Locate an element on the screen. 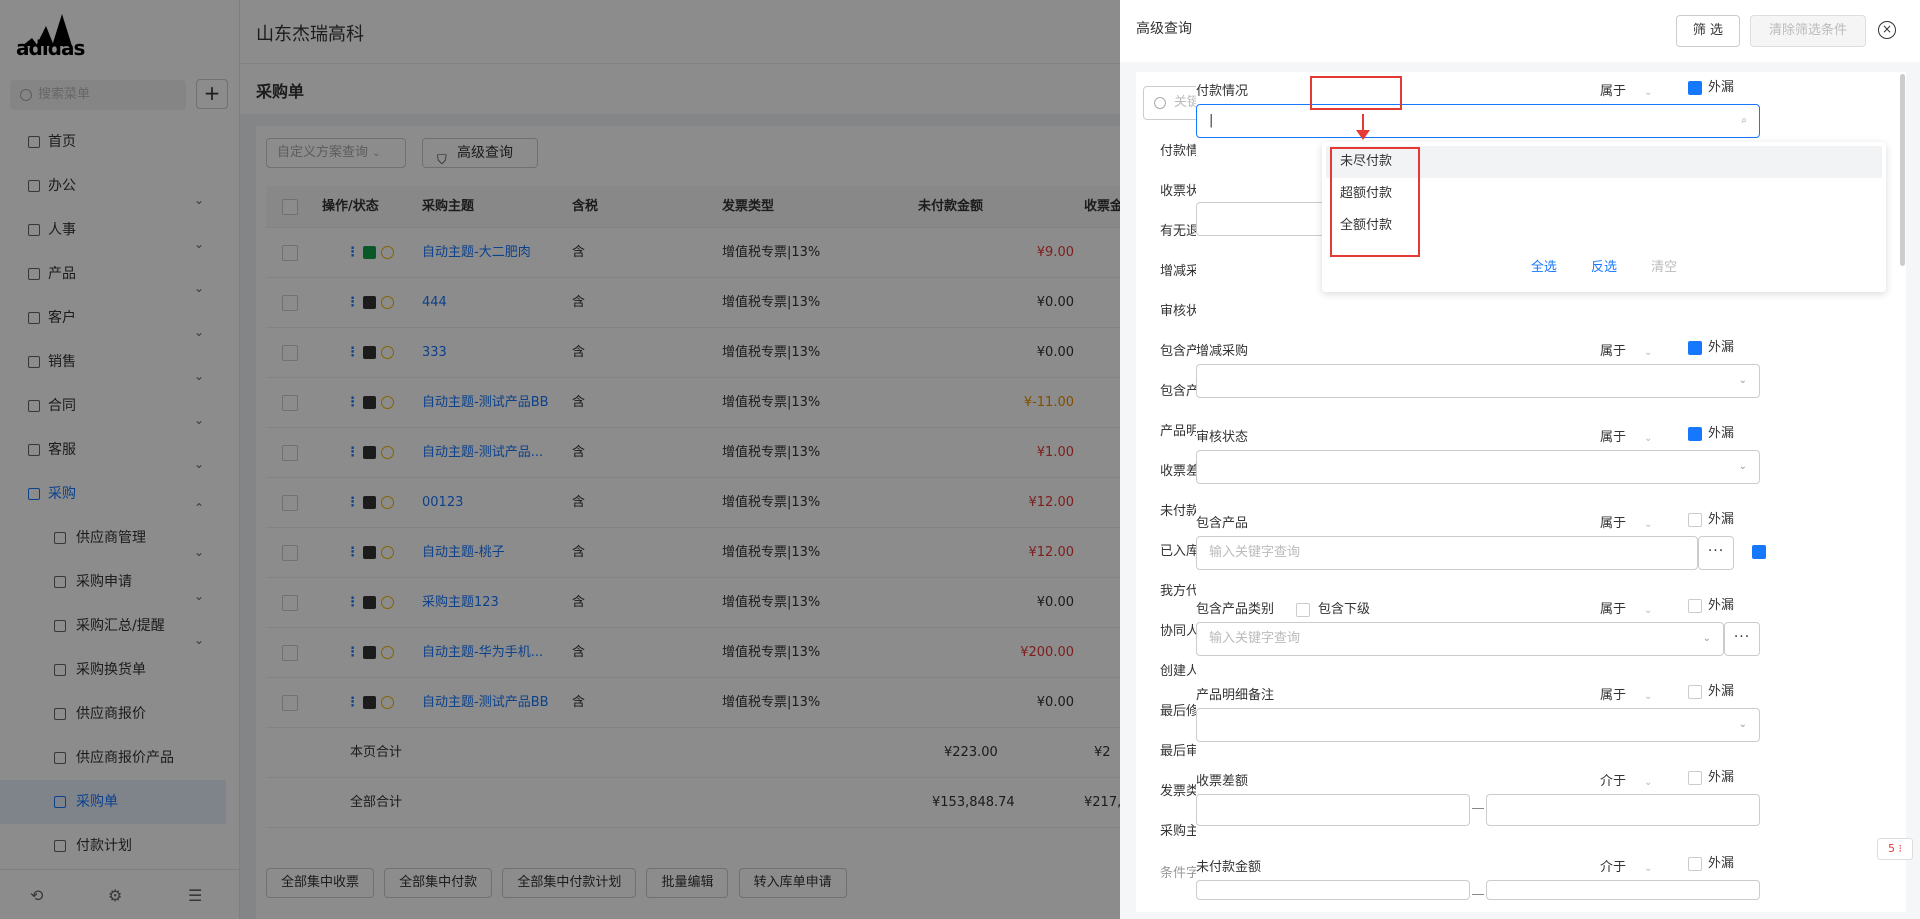  text-cursor: | is located at coordinates (1211, 120).